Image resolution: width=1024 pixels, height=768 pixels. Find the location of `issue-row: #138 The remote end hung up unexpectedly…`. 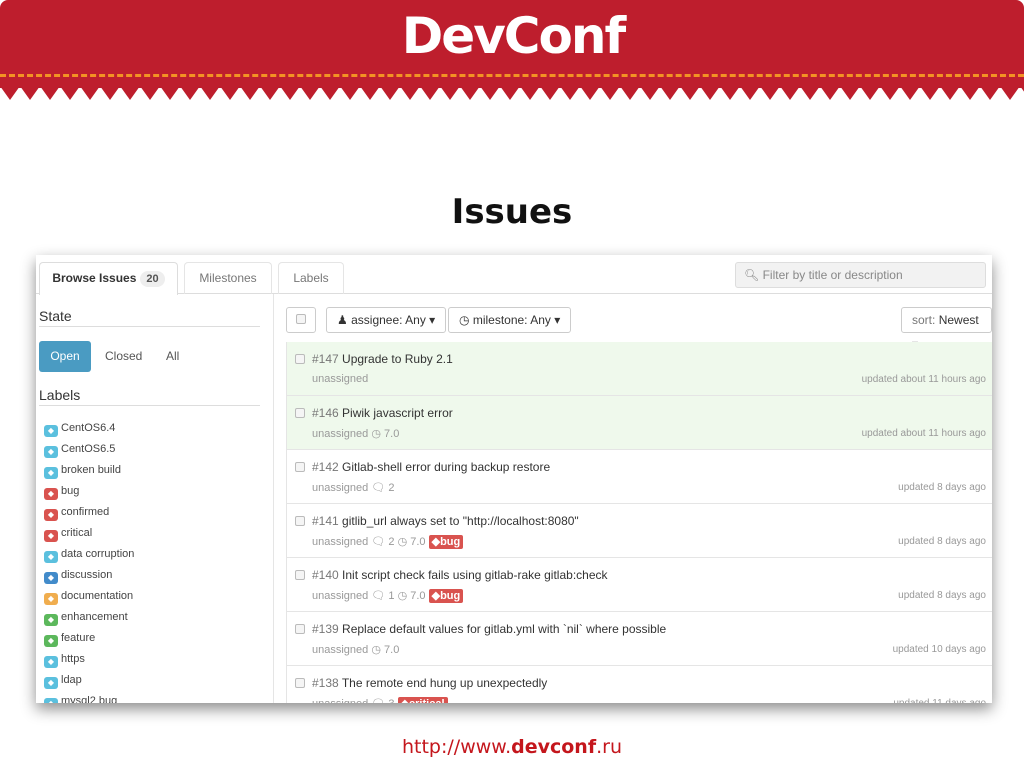

issue-row: #138 The remote end hung up unexpectedly… is located at coordinates (639, 684).